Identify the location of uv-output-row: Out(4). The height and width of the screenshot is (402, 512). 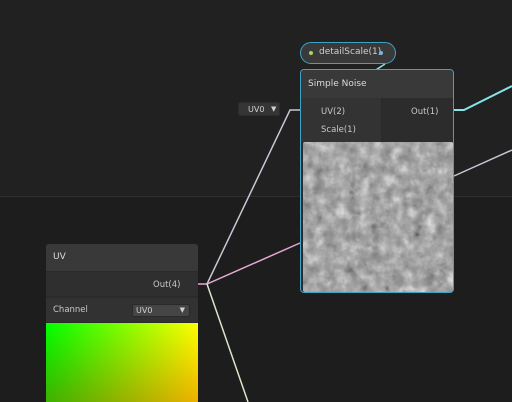
(122, 284).